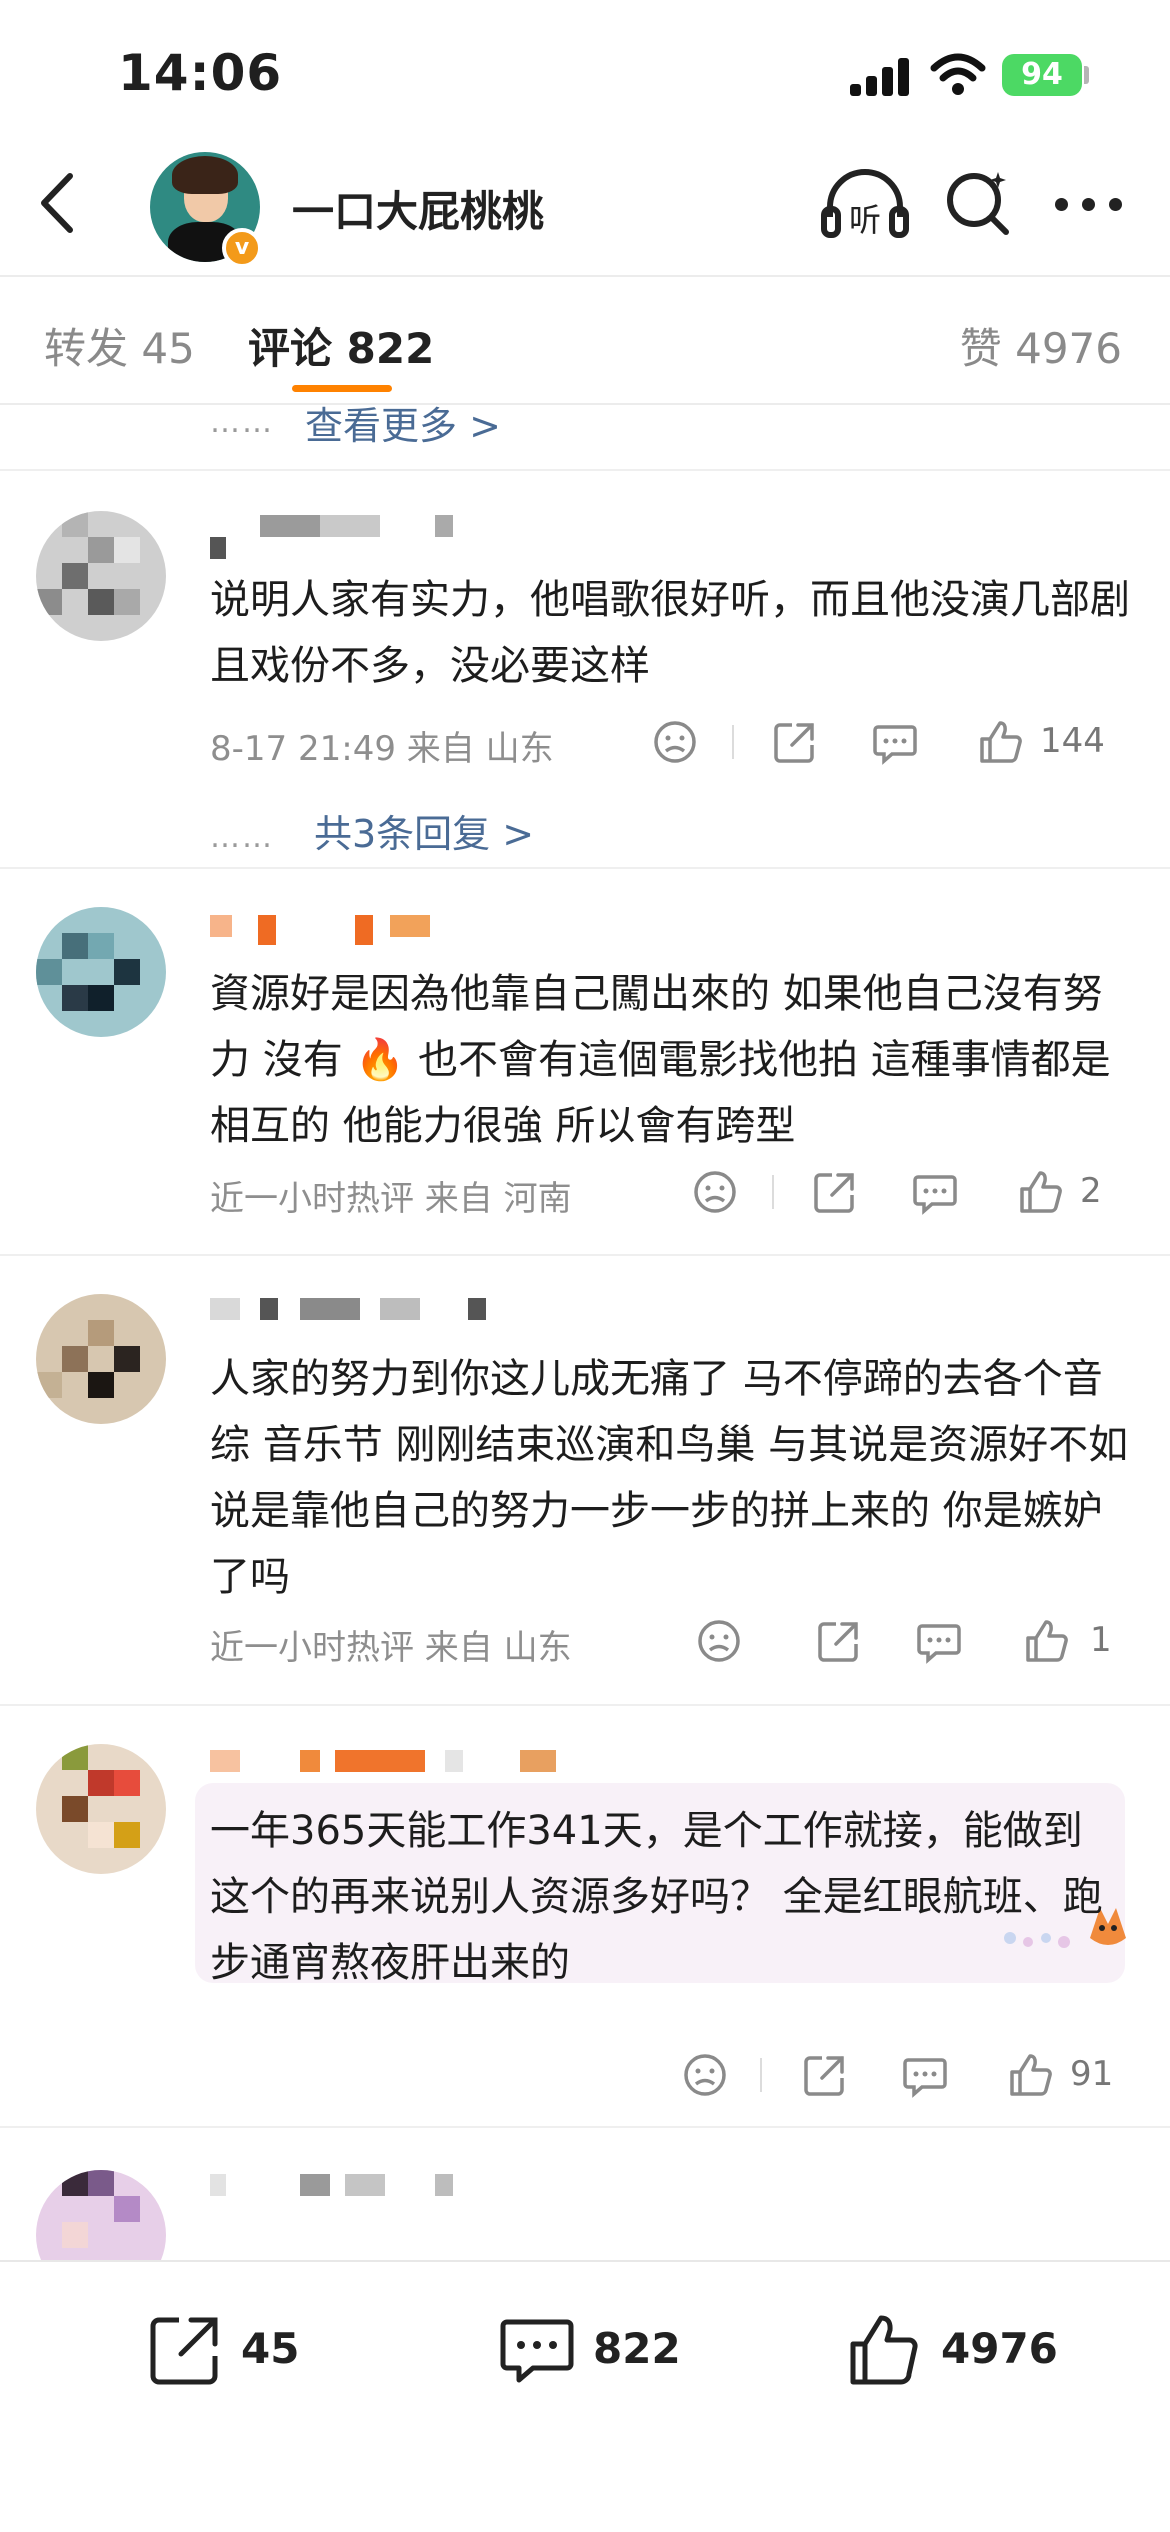 This screenshot has height=2532, width=1170. Describe the element at coordinates (1086, 75) in the screenshot. I see `battery-tip` at that location.